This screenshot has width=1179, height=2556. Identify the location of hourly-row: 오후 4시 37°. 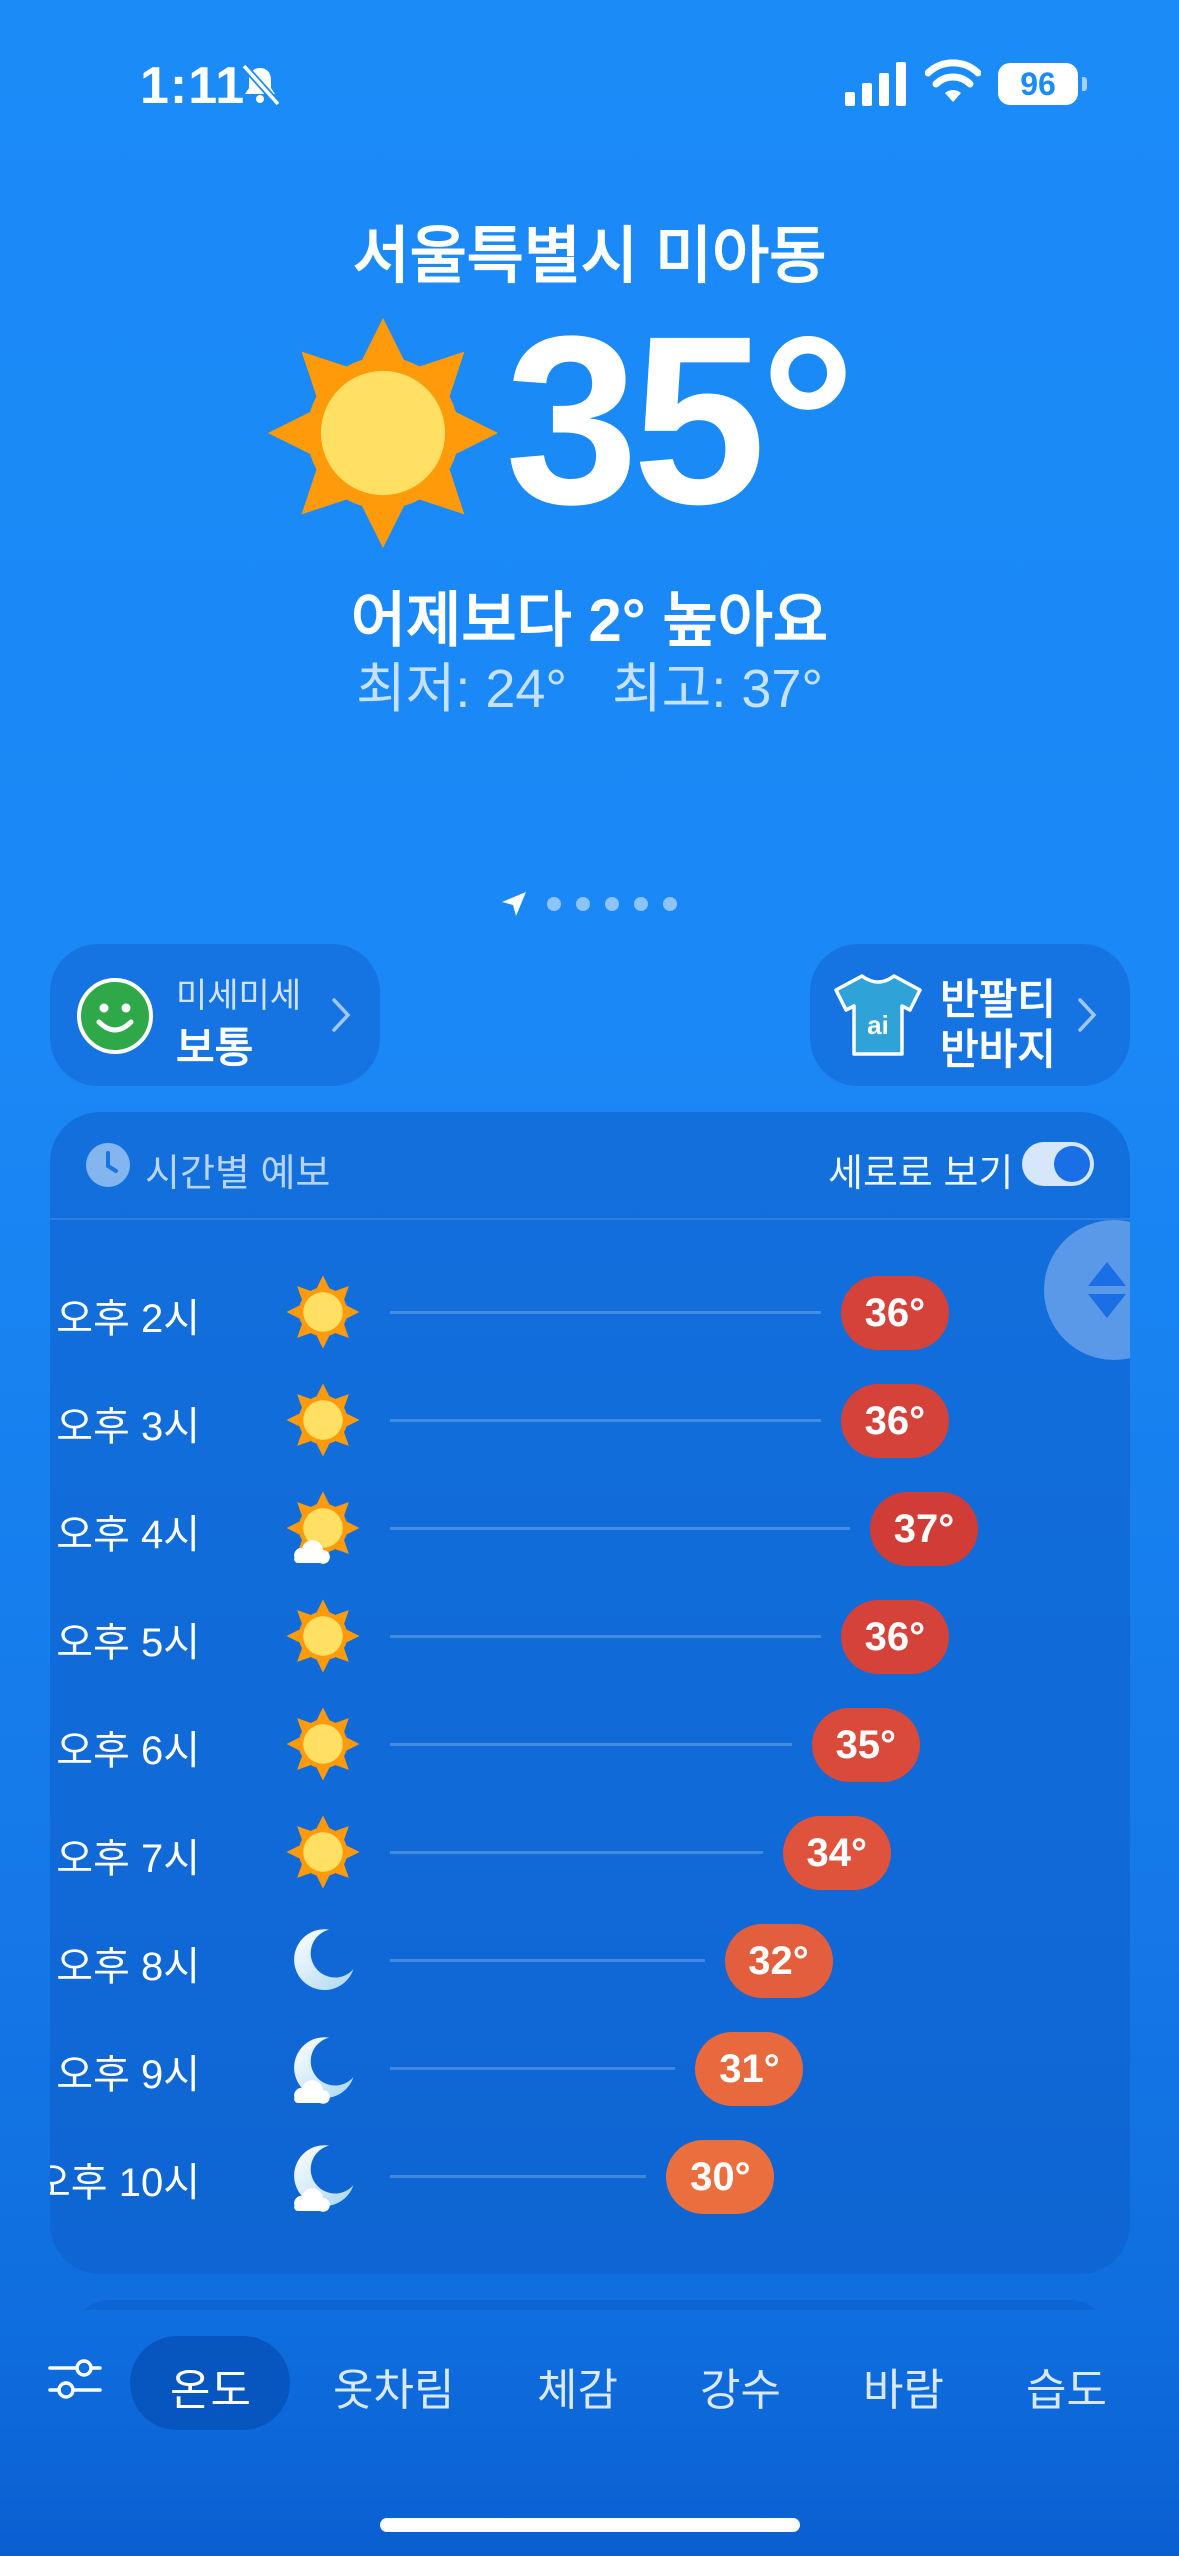
(590, 1528).